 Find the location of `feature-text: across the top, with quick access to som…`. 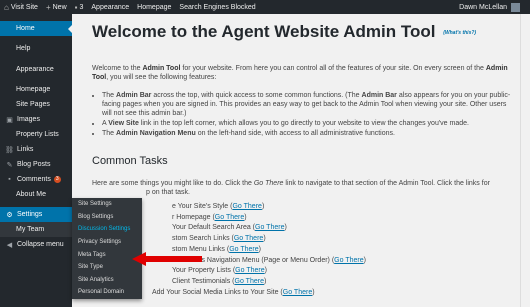

feature-text: across the top, with quick access to som… is located at coordinates (256, 95).